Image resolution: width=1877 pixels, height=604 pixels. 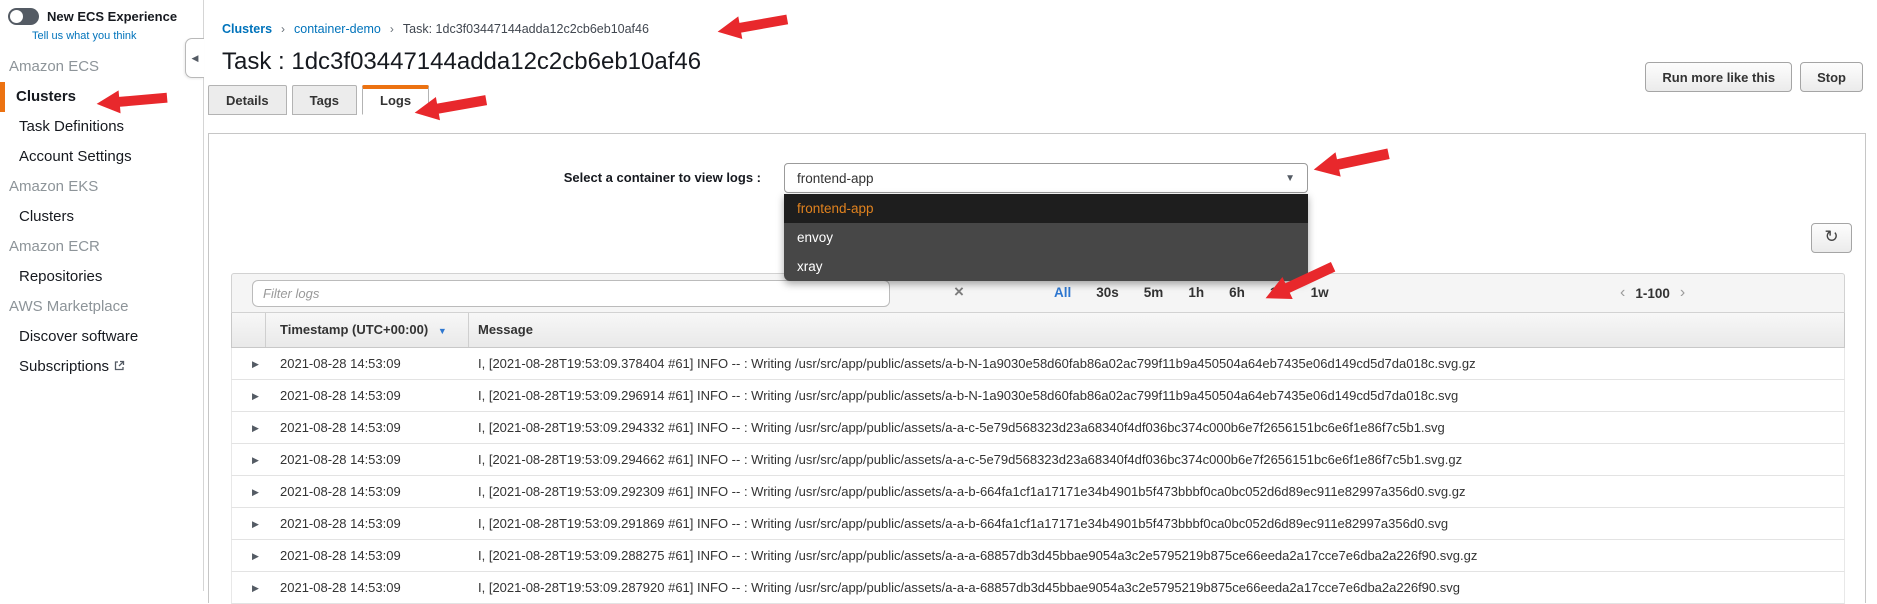 What do you see at coordinates (462, 61) in the screenshot?
I see `page-title: Task : 1dc3f03447144adda12c2cb6eb10af46` at bounding box center [462, 61].